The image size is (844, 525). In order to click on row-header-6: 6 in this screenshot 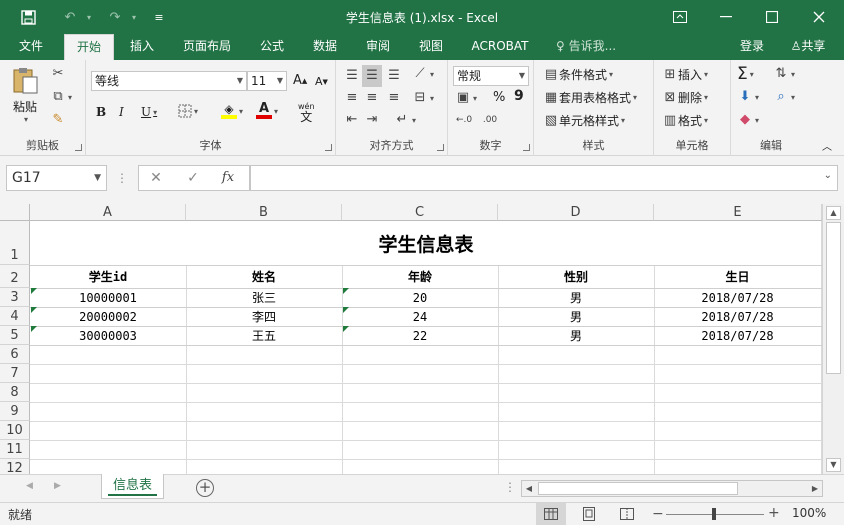, I will do `click(15, 354)`.